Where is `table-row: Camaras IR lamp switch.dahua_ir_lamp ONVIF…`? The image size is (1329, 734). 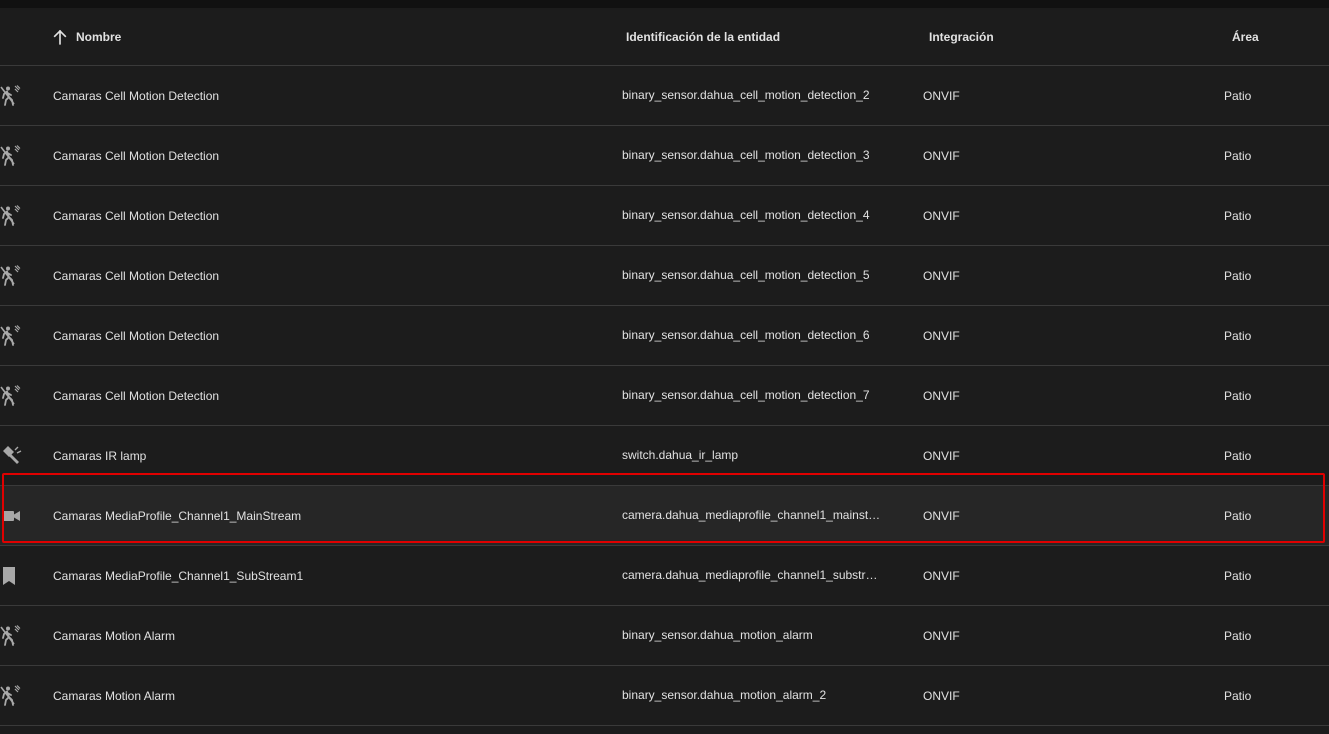
table-row: Camaras IR lamp switch.dahua_ir_lamp ONVIF… is located at coordinates (664, 456).